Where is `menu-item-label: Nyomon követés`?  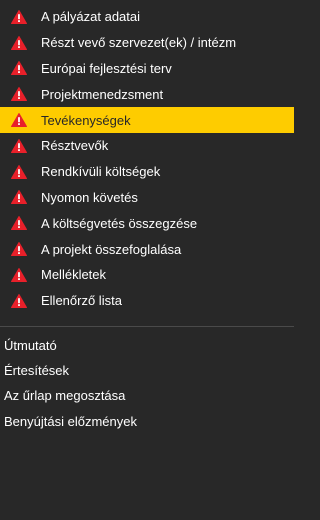
menu-item-label: Nyomon követés is located at coordinates (89, 197).